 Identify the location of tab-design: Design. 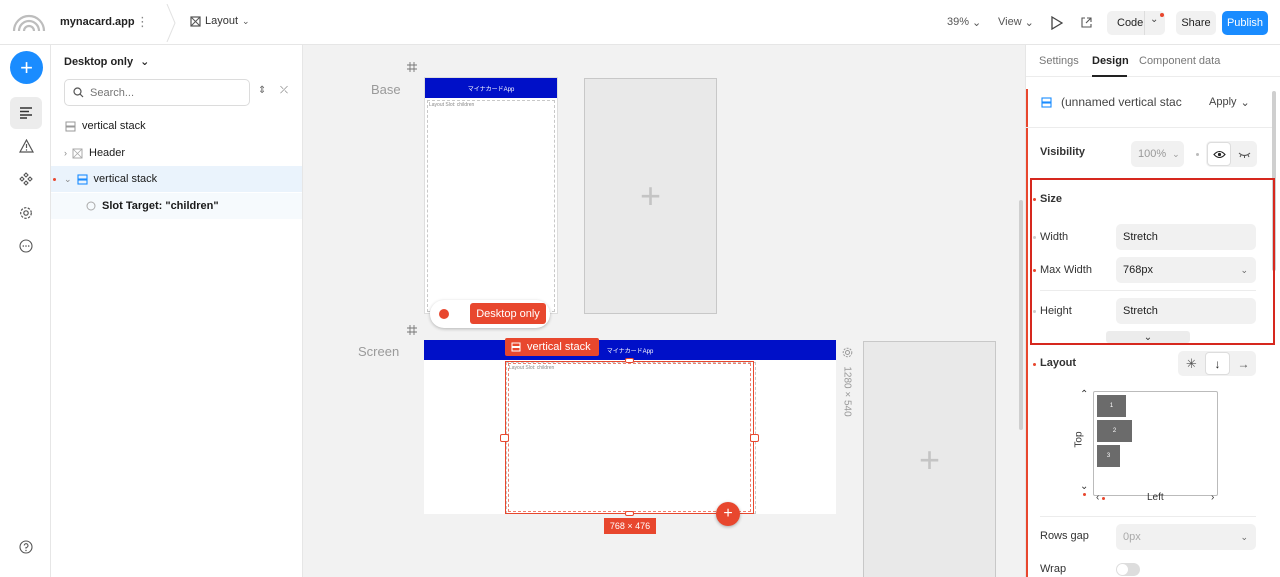
(1110, 61).